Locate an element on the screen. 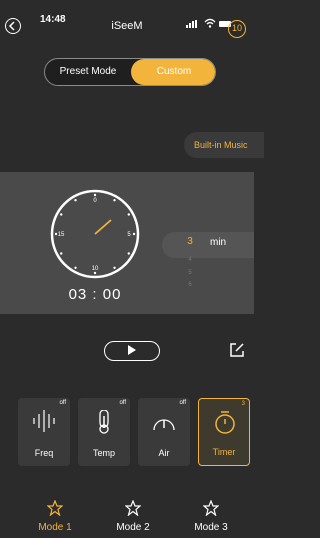  edit-icon is located at coordinates (237, 350).